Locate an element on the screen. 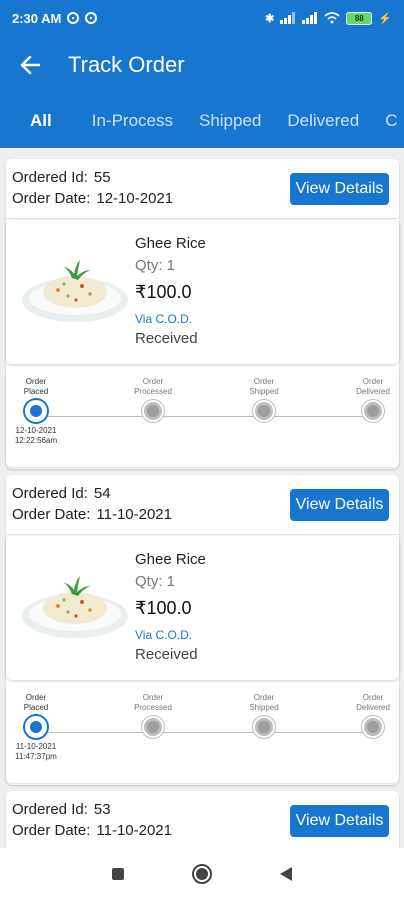 This screenshot has width=404, height=900. tab-in-process: In-Process is located at coordinates (129, 121).